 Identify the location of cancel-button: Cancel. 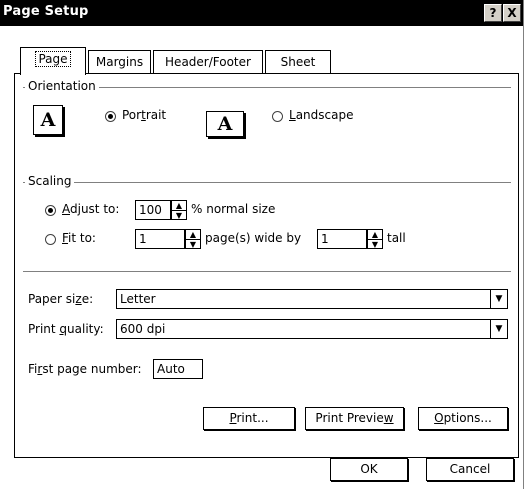
(470, 469).